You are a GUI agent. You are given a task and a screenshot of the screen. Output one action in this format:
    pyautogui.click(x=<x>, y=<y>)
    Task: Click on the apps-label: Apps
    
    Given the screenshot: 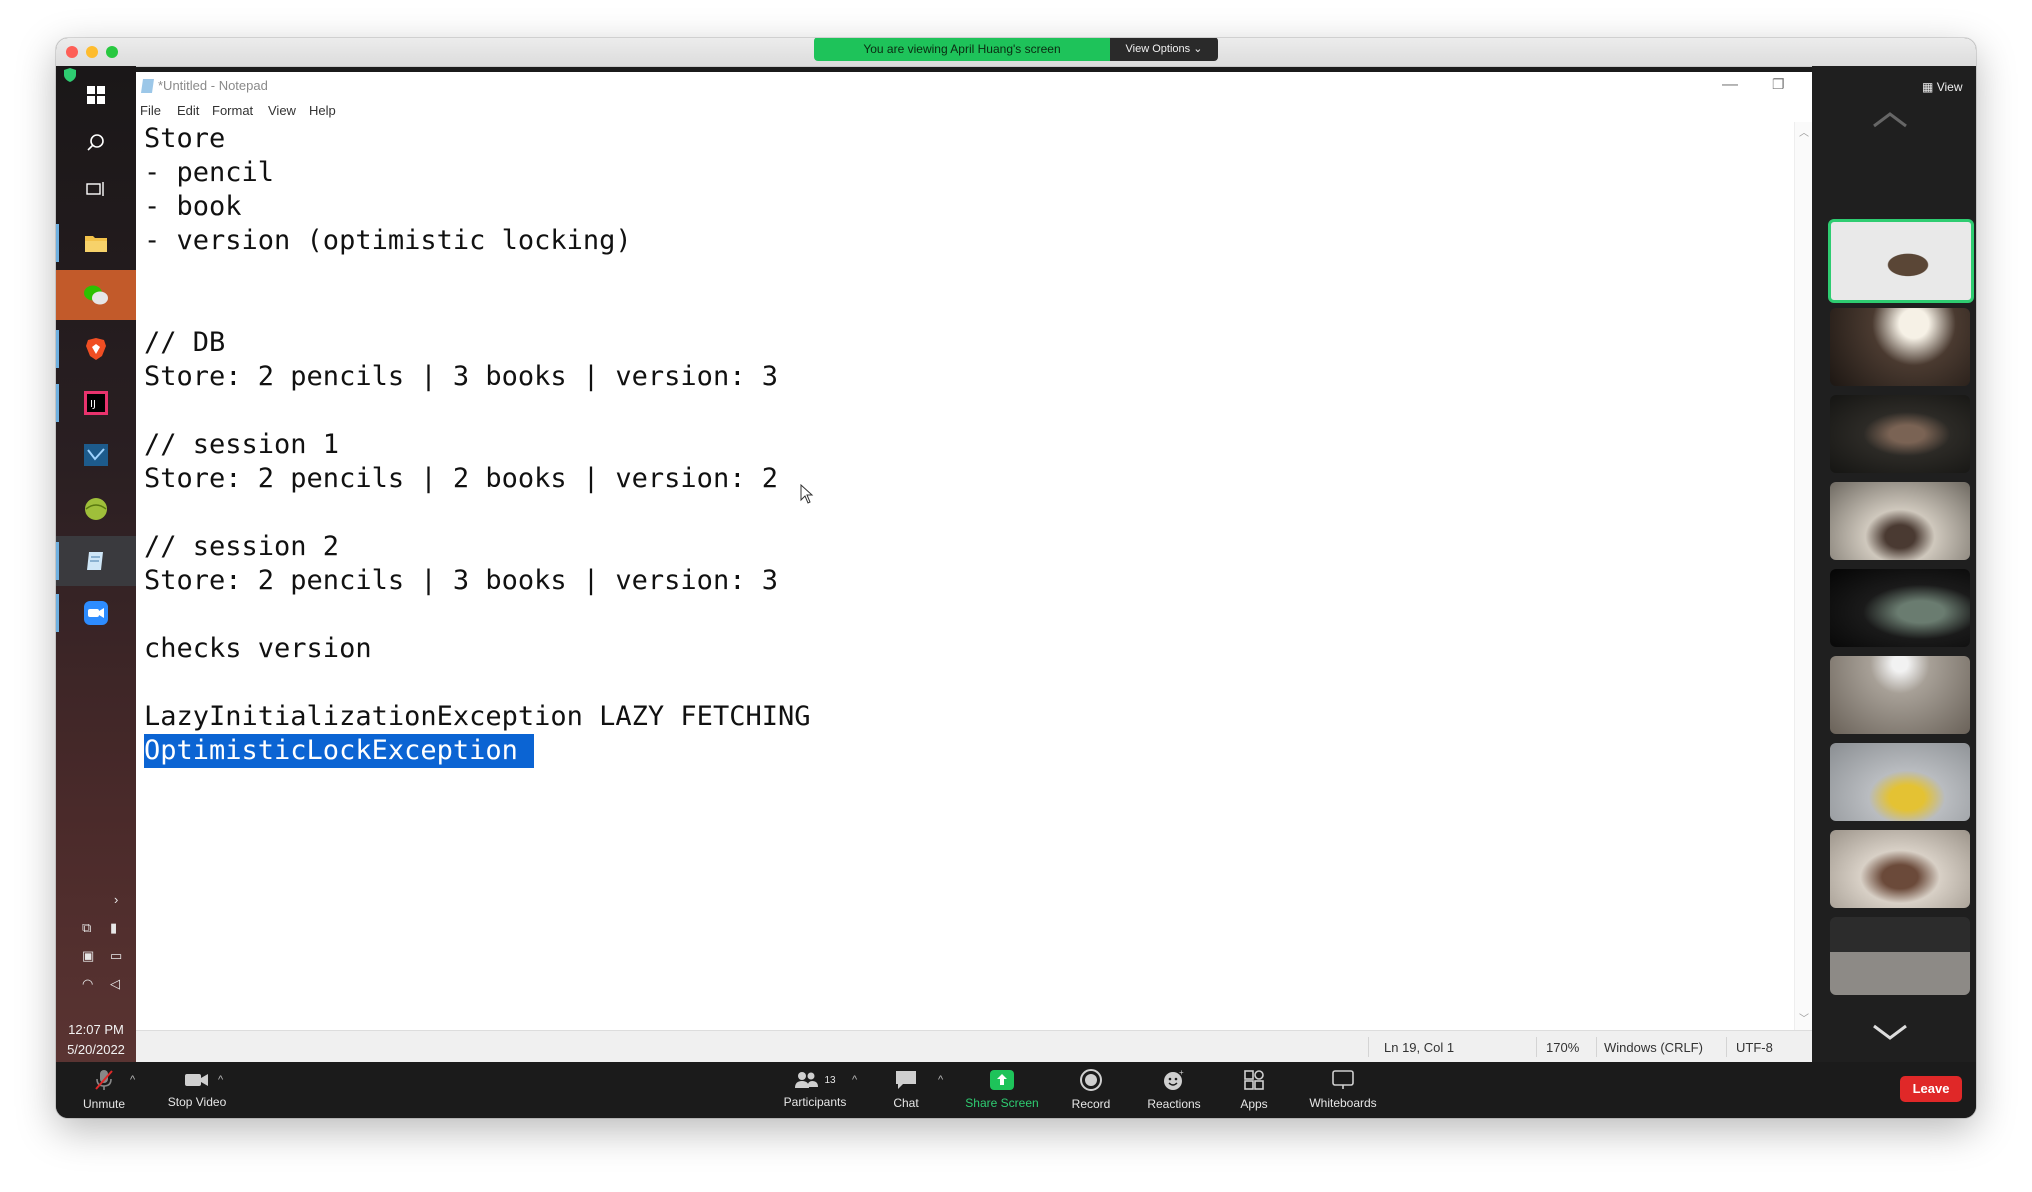 What is the action you would take?
    pyautogui.click(x=1254, y=1104)
    